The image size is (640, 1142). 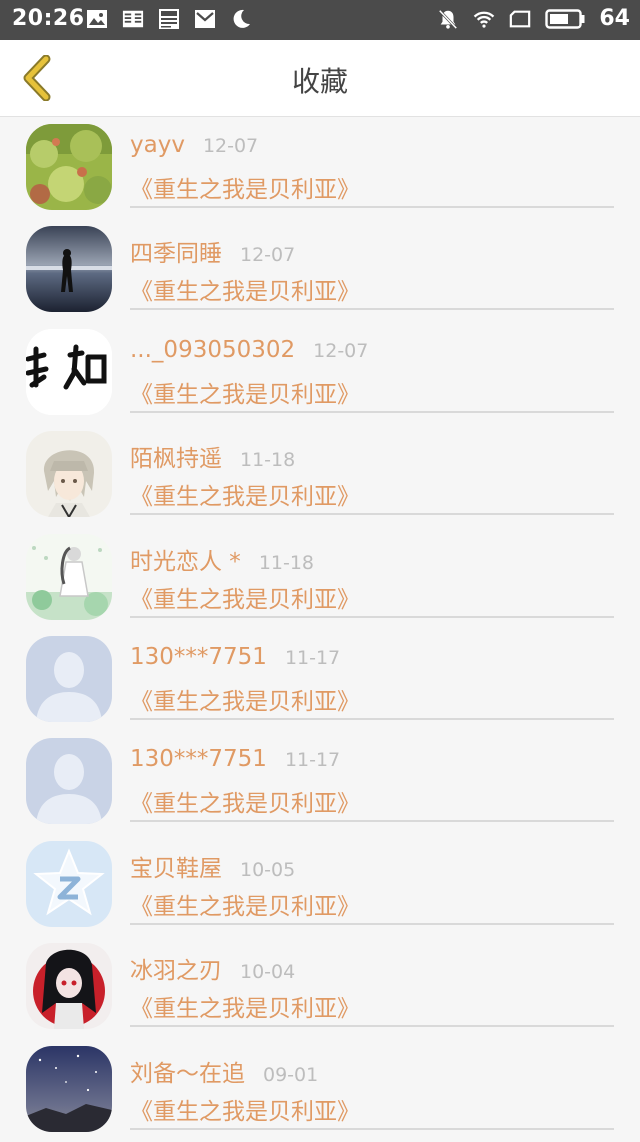 What do you see at coordinates (320, 20) in the screenshot?
I see `status-bar: 20:26 64` at bounding box center [320, 20].